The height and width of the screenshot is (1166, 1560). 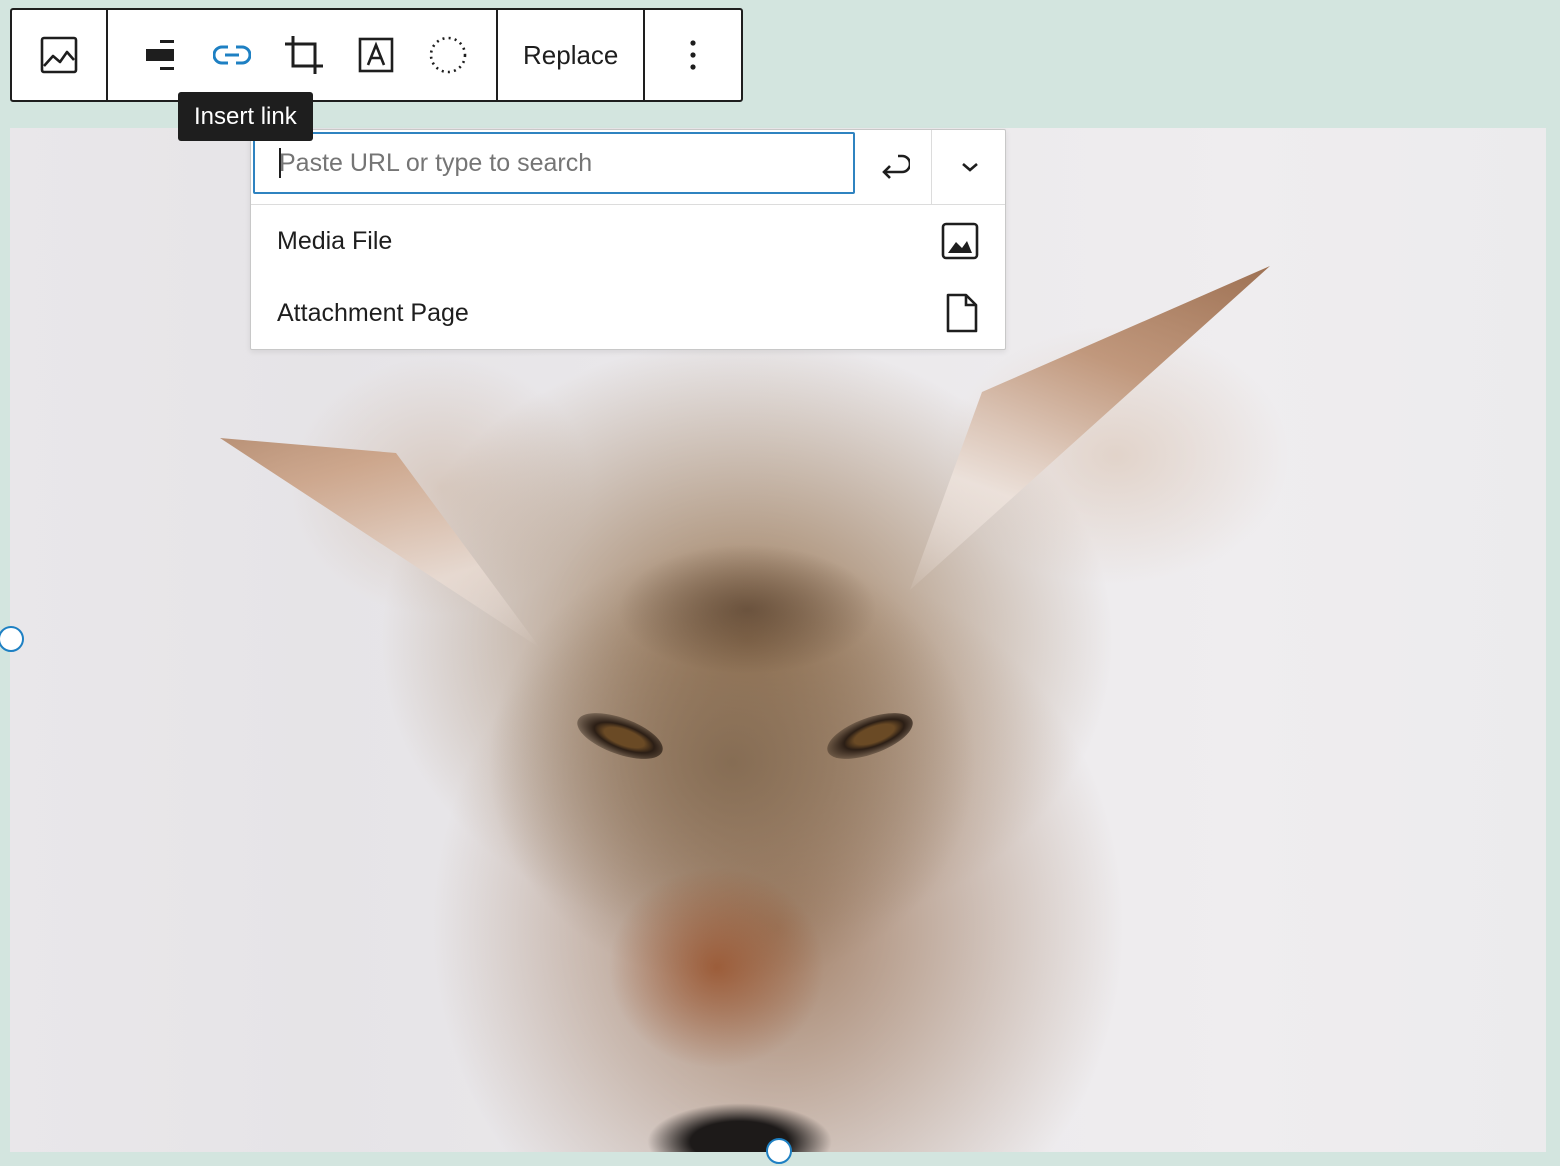 What do you see at coordinates (779, 1151) in the screenshot?
I see `resize-handle-bottom` at bounding box center [779, 1151].